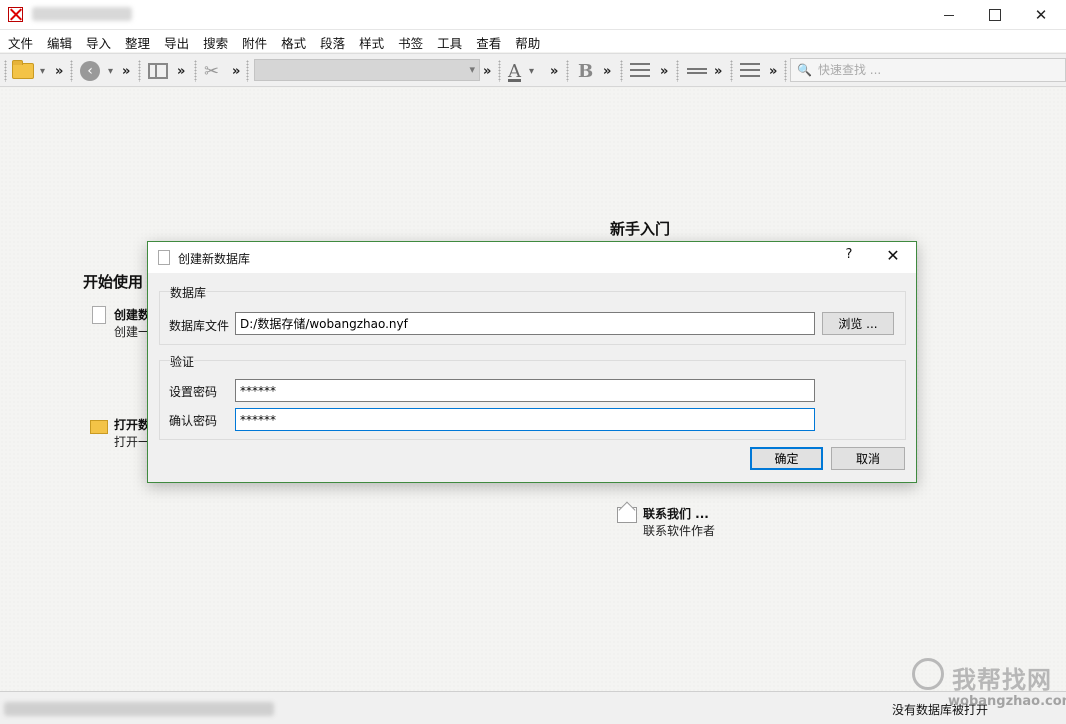 The image size is (1066, 724). I want to click on confirm-password-input, so click(525, 419).